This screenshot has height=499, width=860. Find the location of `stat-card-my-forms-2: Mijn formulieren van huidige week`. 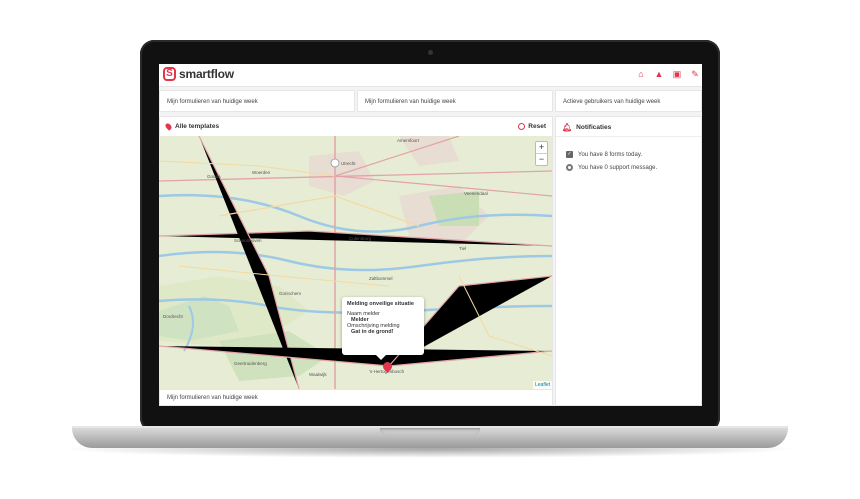

stat-card-my-forms-2: Mijn formulieren van huidige week is located at coordinates (455, 101).